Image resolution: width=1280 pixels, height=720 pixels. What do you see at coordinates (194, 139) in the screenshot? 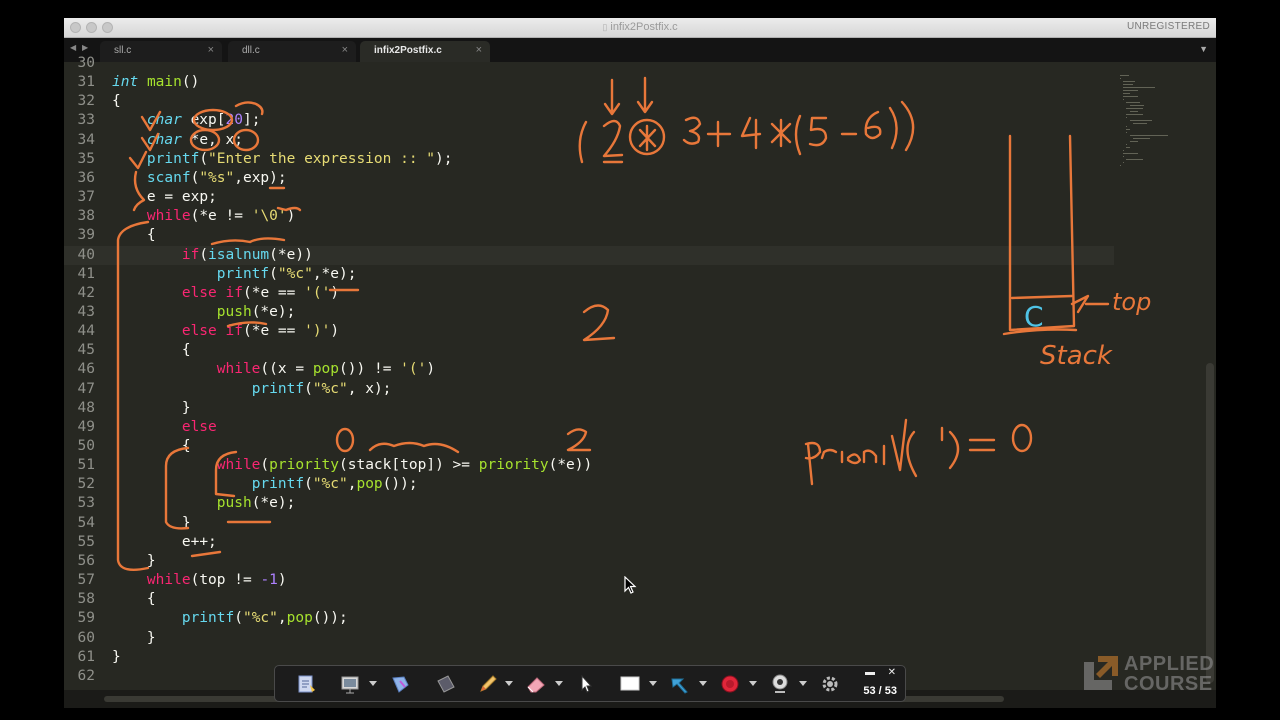
I see `code-text: char *e, x;` at bounding box center [194, 139].